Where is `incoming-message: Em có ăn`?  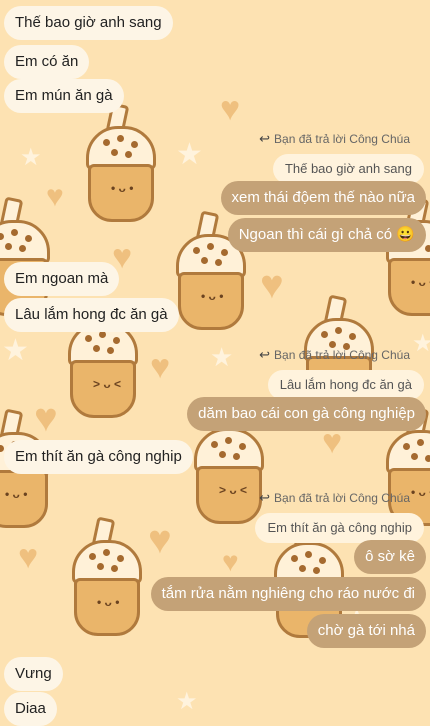 incoming-message: Em có ăn is located at coordinates (47, 62).